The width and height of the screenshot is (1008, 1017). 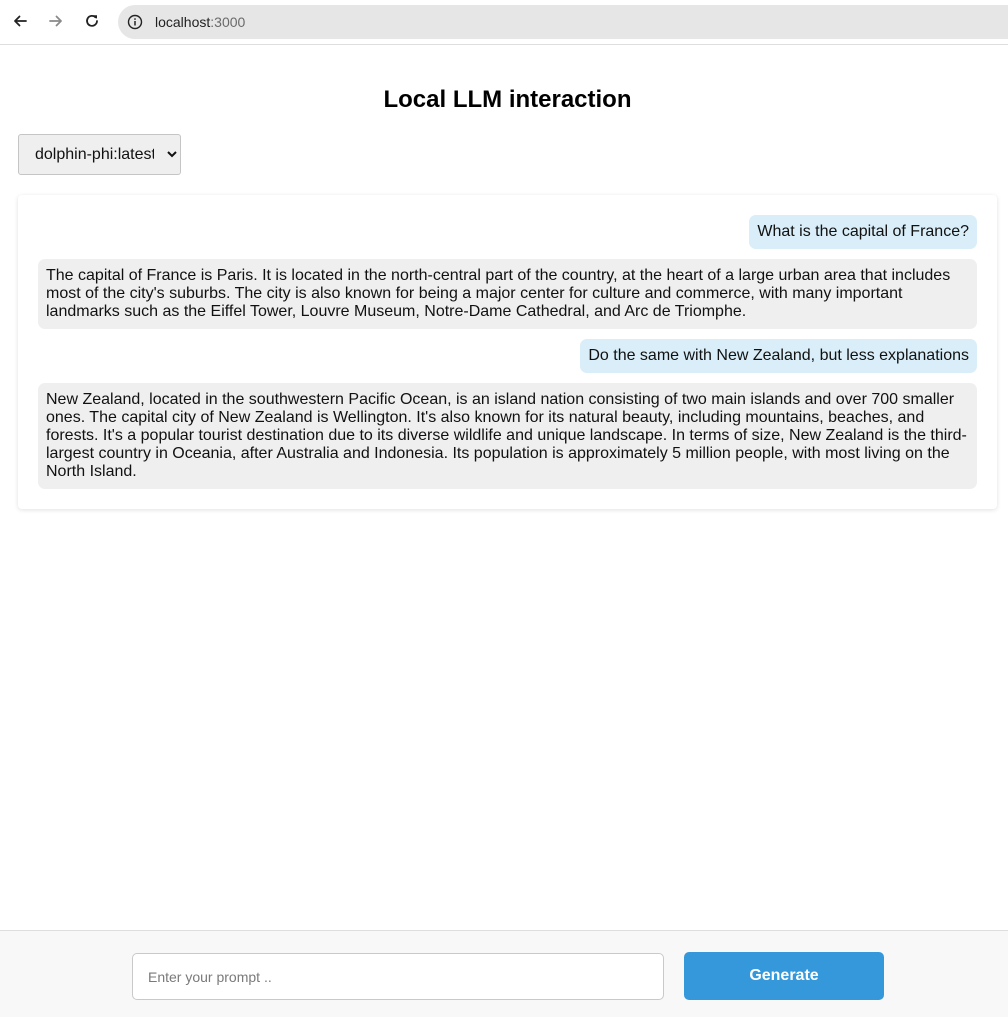 I want to click on user-message: What is the capital of France?, so click(x=863, y=232).